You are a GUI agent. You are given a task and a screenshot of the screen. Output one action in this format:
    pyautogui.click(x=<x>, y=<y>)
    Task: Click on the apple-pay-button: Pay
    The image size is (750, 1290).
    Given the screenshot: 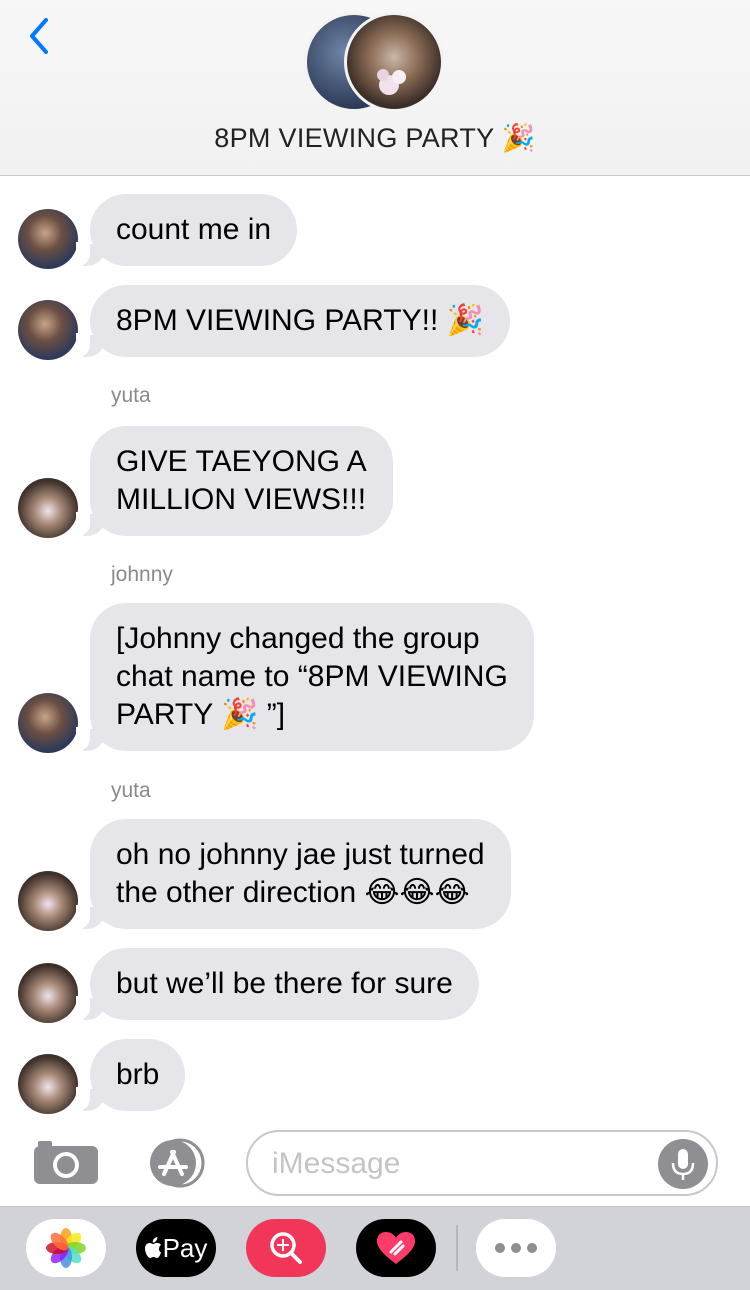 What is the action you would take?
    pyautogui.click(x=176, y=1248)
    